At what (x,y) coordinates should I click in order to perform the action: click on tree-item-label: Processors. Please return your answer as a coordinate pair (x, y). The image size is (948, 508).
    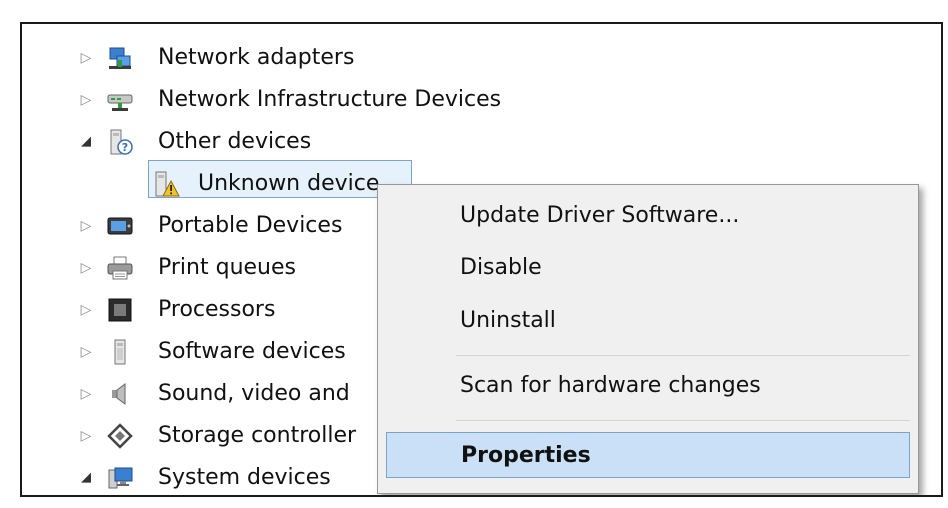
    Looking at the image, I should click on (217, 309).